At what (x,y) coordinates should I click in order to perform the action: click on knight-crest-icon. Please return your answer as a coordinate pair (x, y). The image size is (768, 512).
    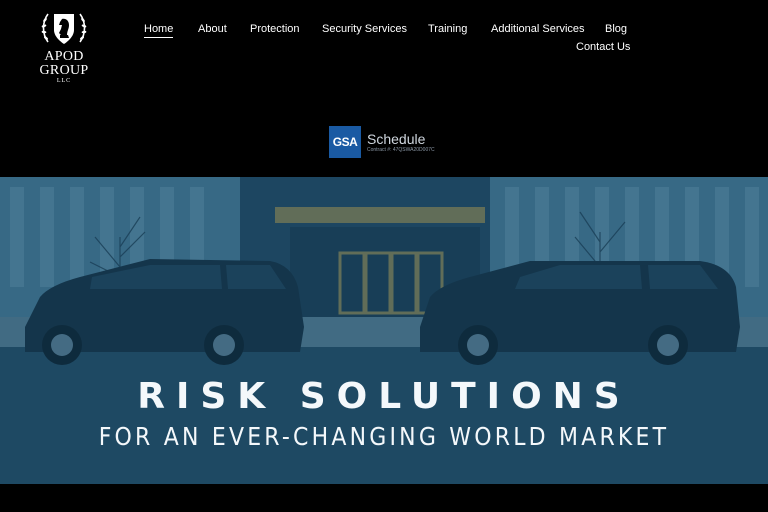
    Looking at the image, I should click on (64, 28).